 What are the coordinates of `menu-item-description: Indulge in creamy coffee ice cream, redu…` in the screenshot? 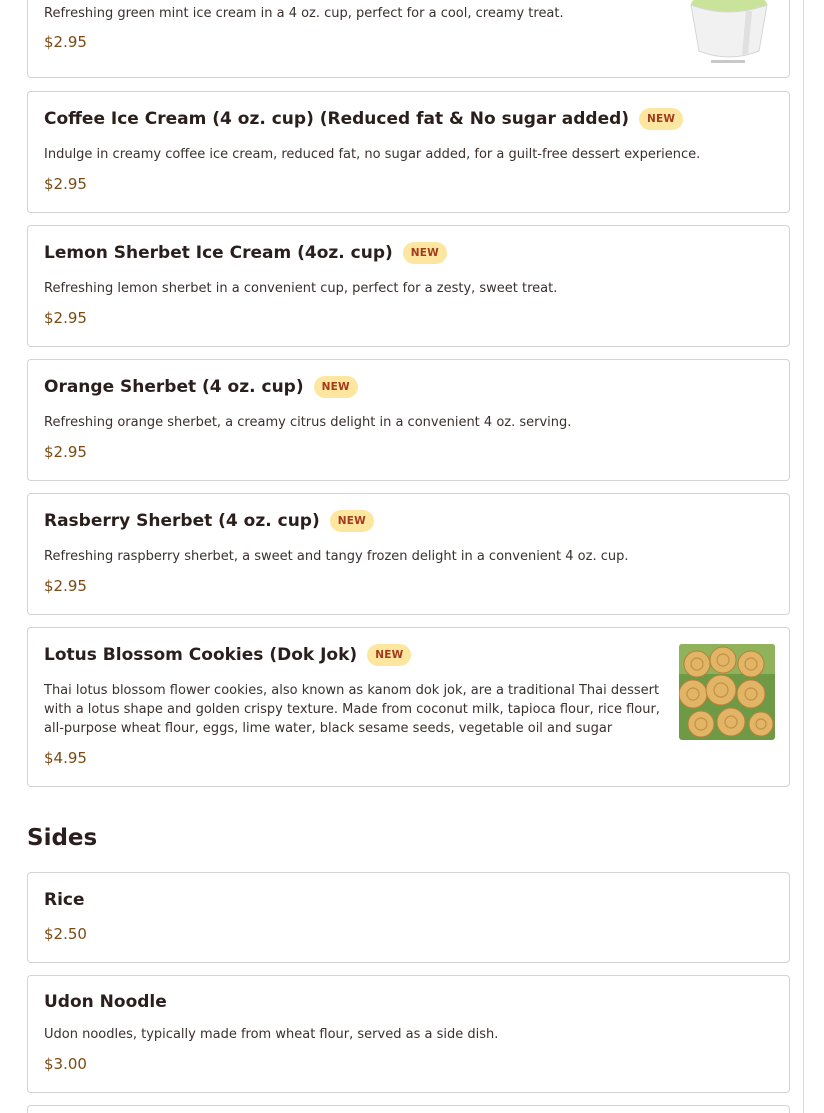 It's located at (372, 154).